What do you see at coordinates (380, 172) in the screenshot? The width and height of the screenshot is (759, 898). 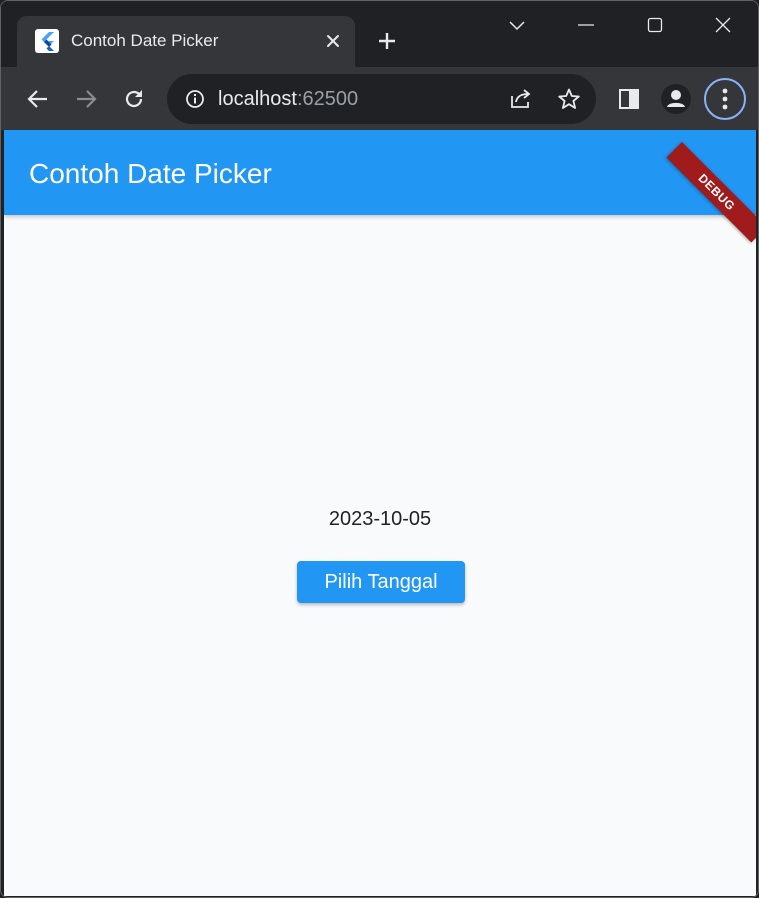 I see `app-bar: Contoh Date Picker` at bounding box center [380, 172].